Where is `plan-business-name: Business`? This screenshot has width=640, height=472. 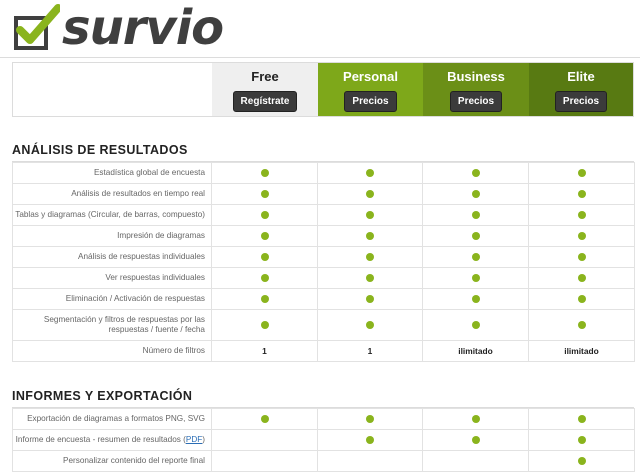 plan-business-name: Business is located at coordinates (476, 76).